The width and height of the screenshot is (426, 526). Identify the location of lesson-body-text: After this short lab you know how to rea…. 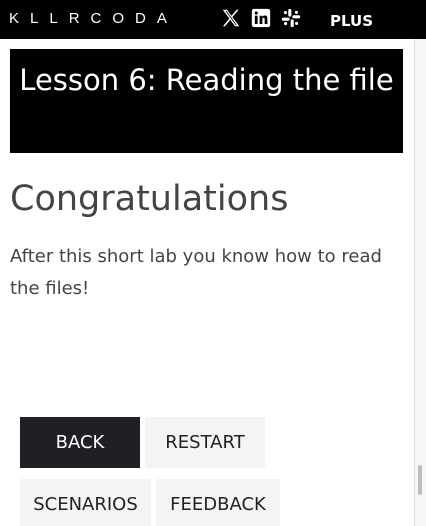
(196, 272).